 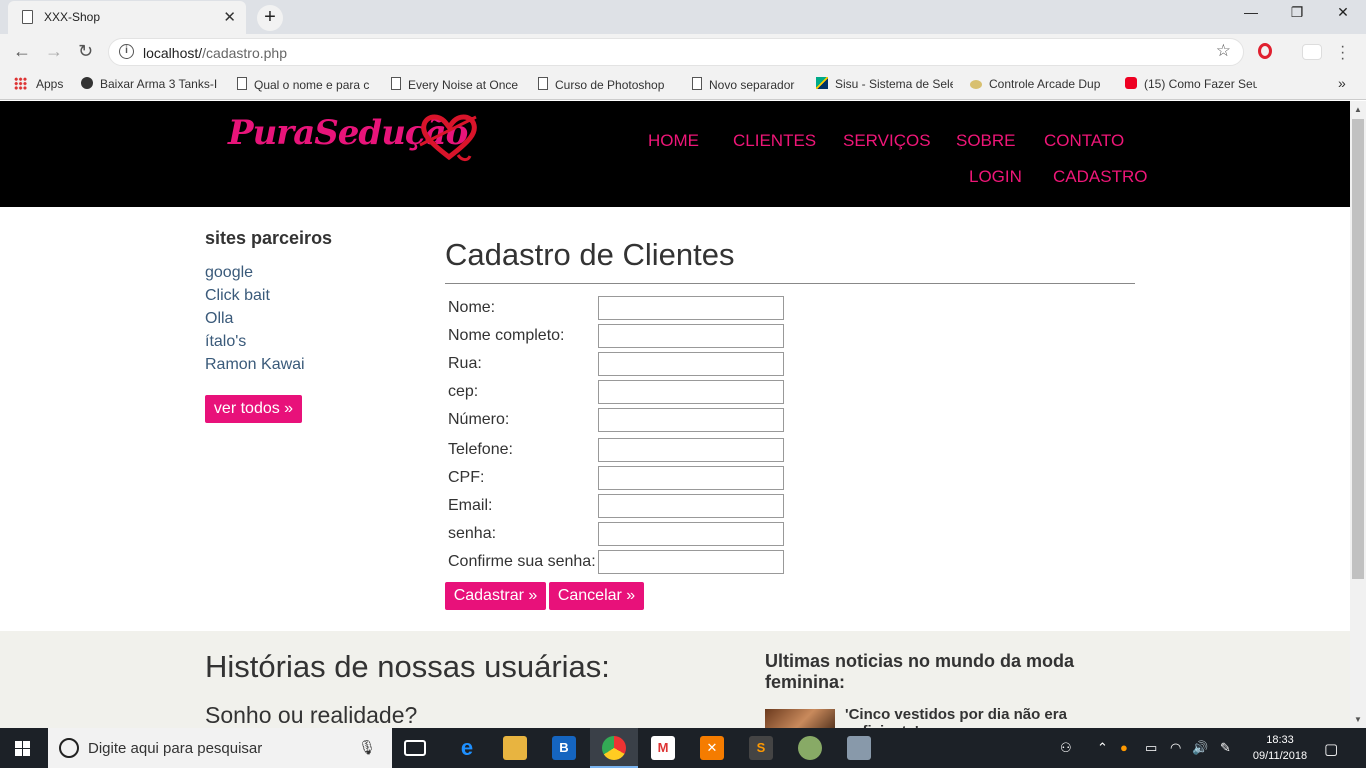 I want to click on extension-icon, so click(x=1312, y=52).